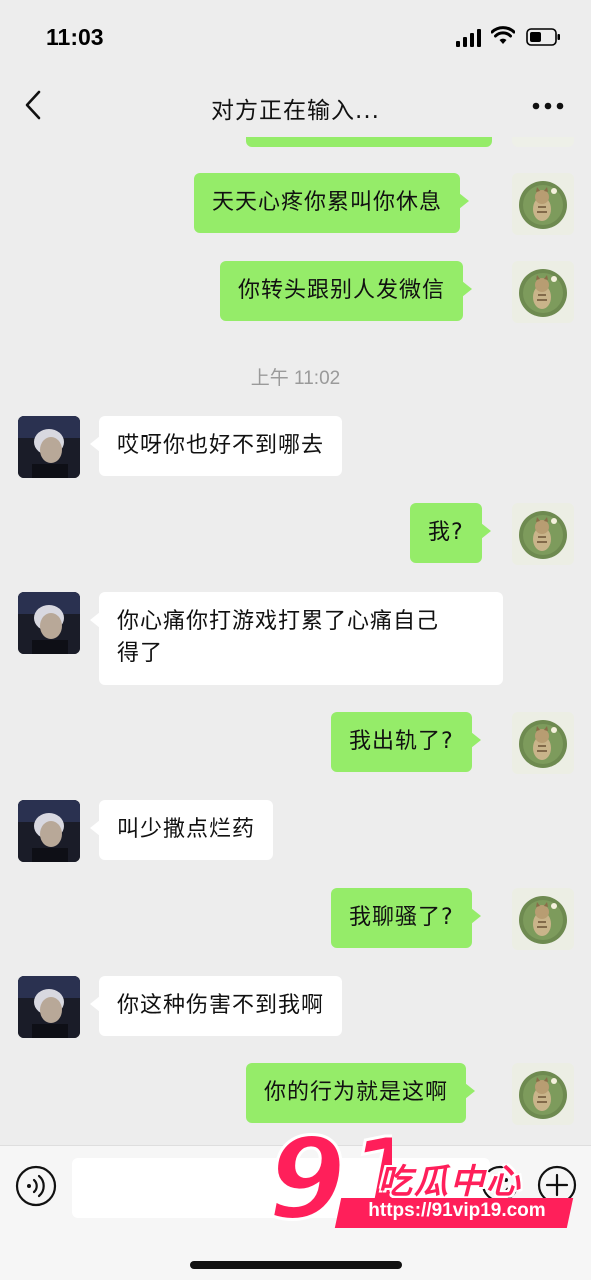  What do you see at coordinates (221, 445) in the screenshot?
I see `message-text: 哎呀你也好不到哪去` at bounding box center [221, 445].